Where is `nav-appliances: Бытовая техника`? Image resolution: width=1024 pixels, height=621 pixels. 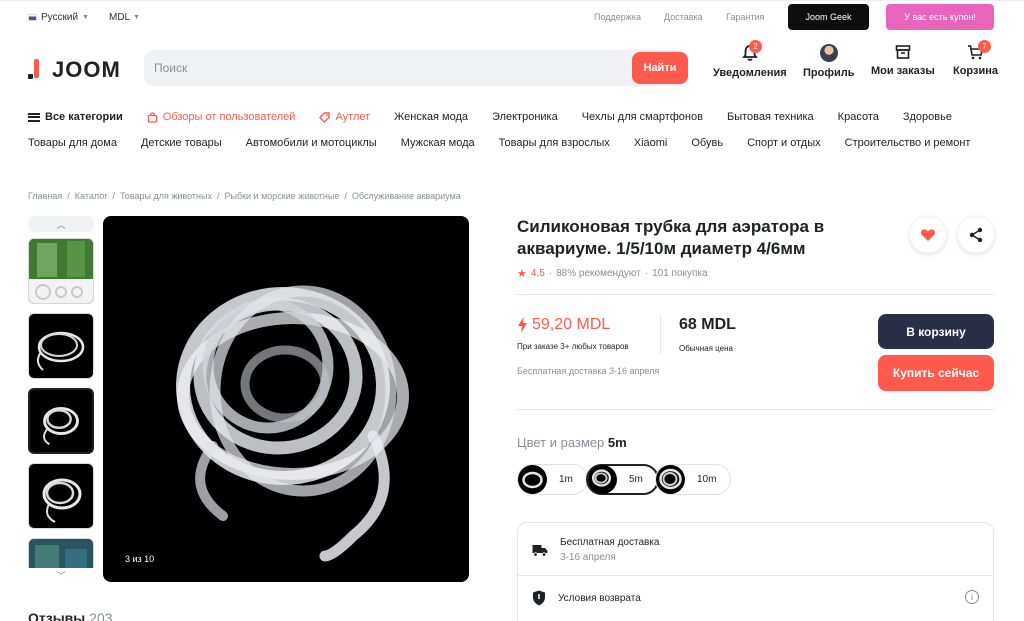
nav-appliances: Бытовая техника is located at coordinates (770, 117).